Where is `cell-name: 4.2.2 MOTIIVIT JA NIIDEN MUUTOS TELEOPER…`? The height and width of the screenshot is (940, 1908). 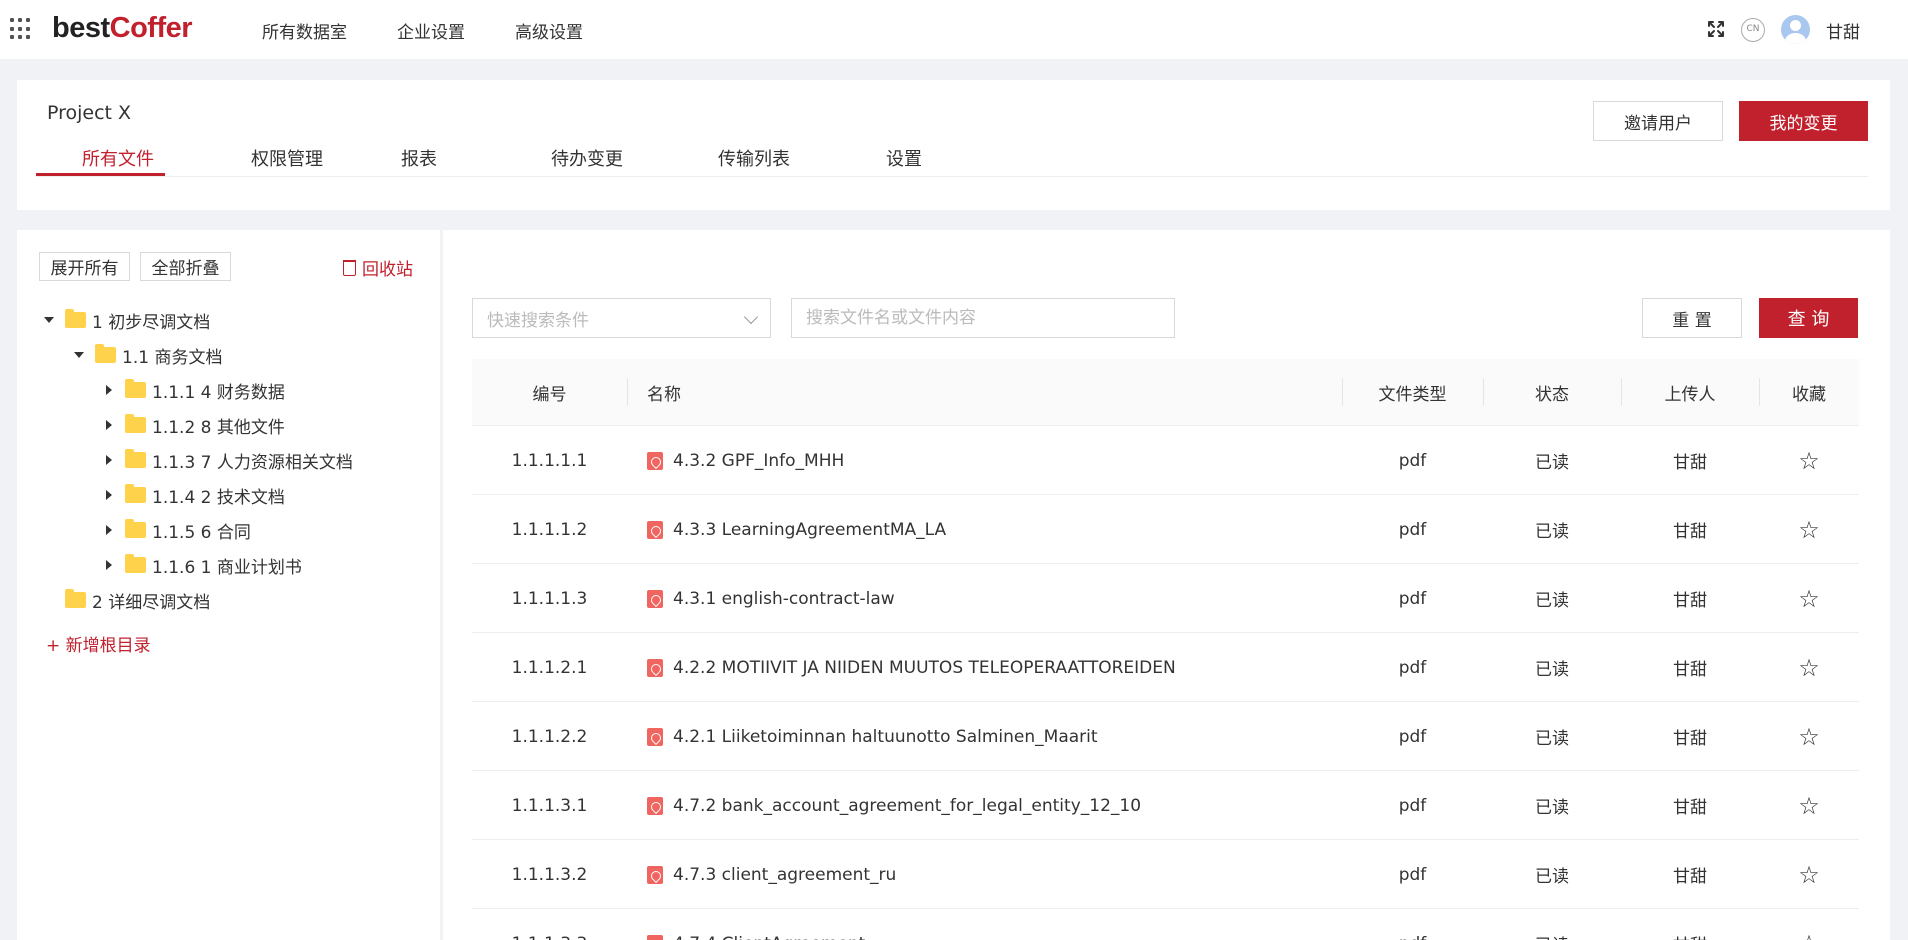 cell-name: 4.2.2 MOTIIVIT JA NIIDEN MUUTOS TELEOPER… is located at coordinates (992, 667).